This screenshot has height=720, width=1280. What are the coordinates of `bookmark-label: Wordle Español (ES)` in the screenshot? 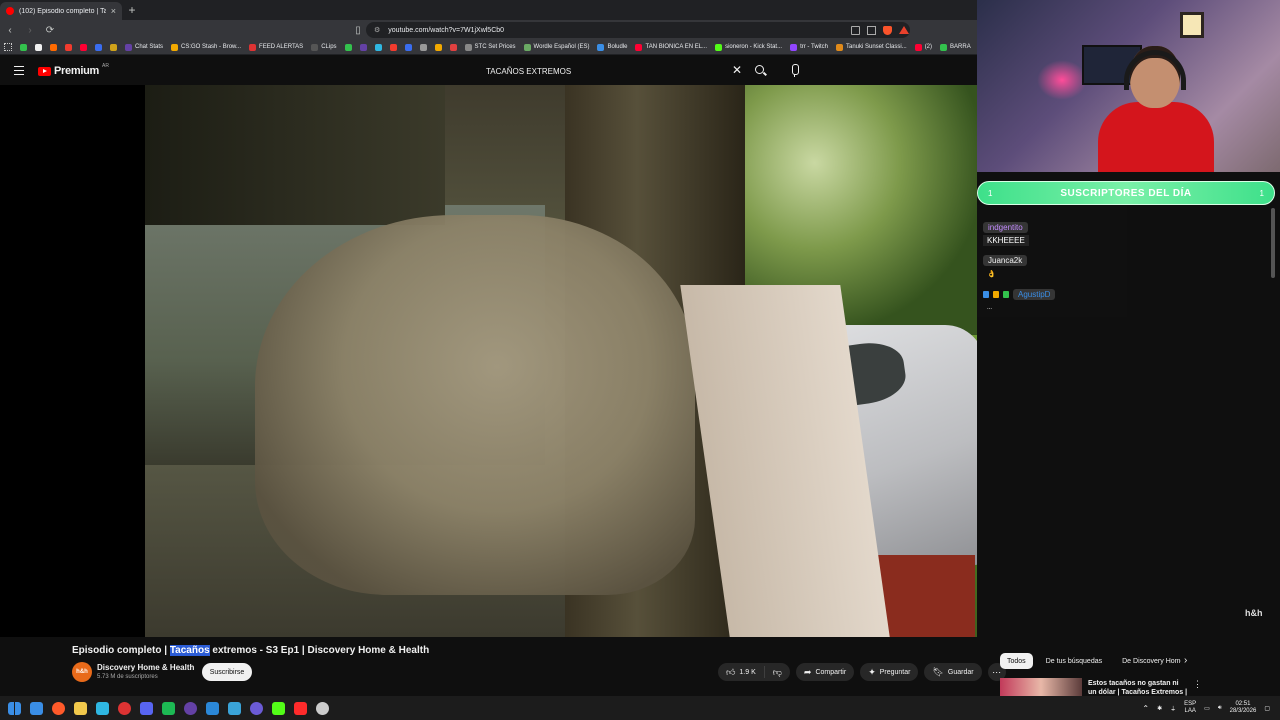 It's located at (561, 47).